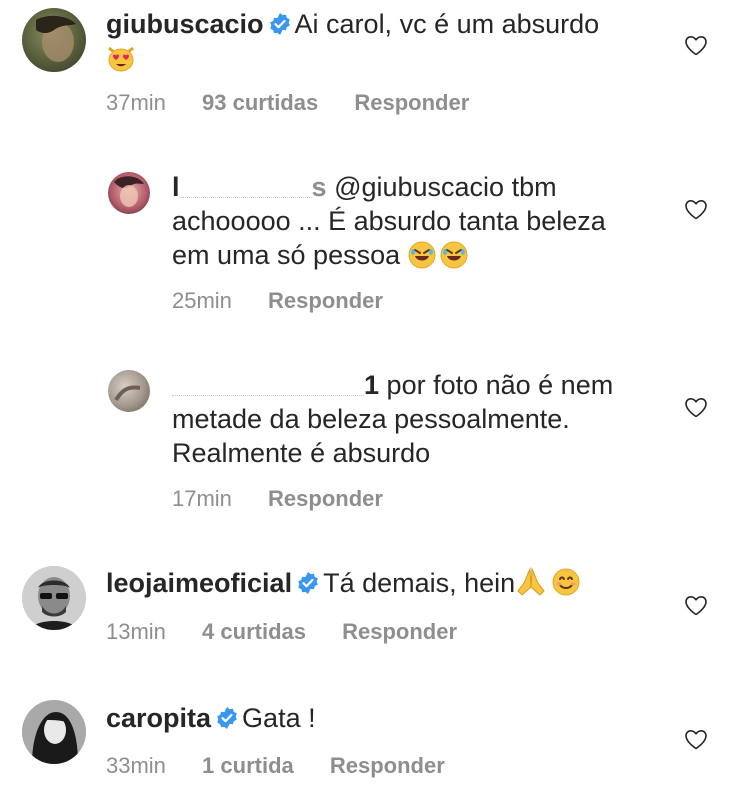 This screenshot has height=791, width=750. What do you see at coordinates (248, 765) in the screenshot?
I see `likes-count: 1 curtida` at bounding box center [248, 765].